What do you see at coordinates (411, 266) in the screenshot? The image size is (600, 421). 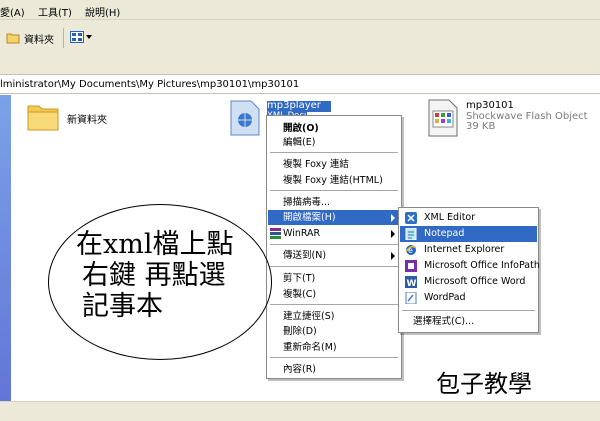 I see `infopath-icon` at bounding box center [411, 266].